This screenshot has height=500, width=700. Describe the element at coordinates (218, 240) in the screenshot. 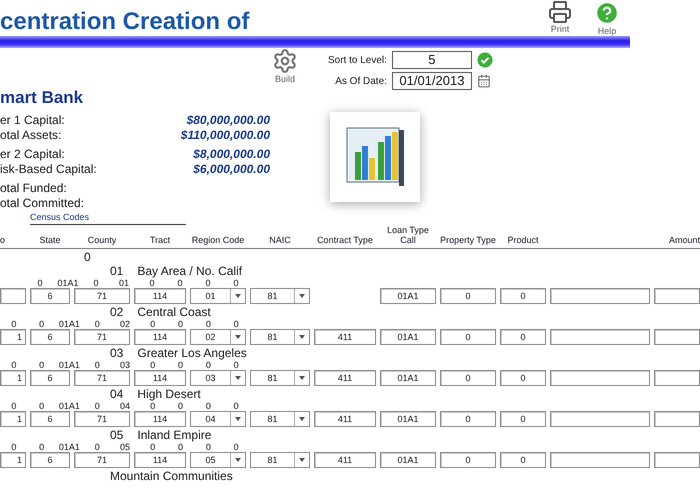

I see `column-header: Region Code` at that location.